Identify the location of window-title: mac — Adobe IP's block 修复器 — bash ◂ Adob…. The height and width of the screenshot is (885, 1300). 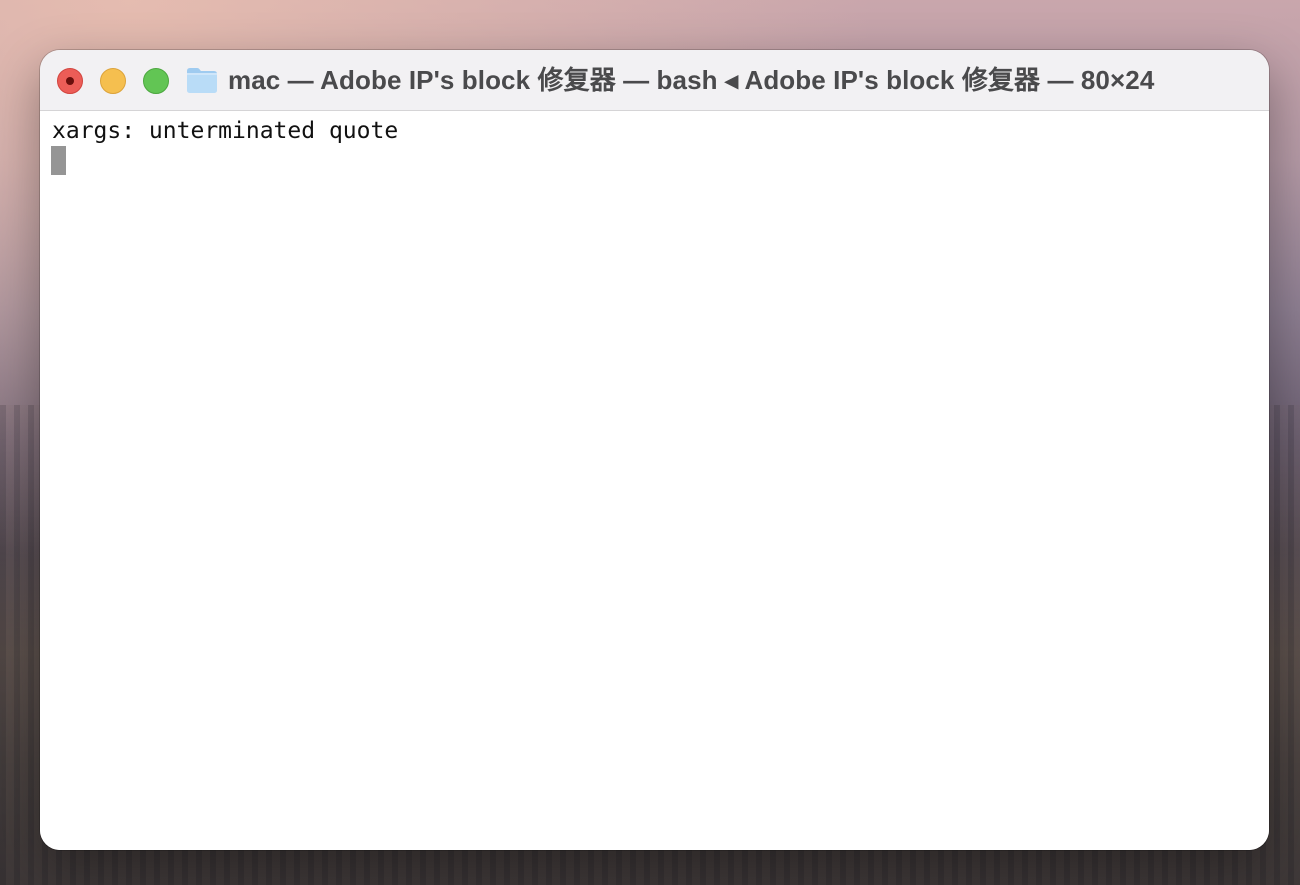
(691, 80).